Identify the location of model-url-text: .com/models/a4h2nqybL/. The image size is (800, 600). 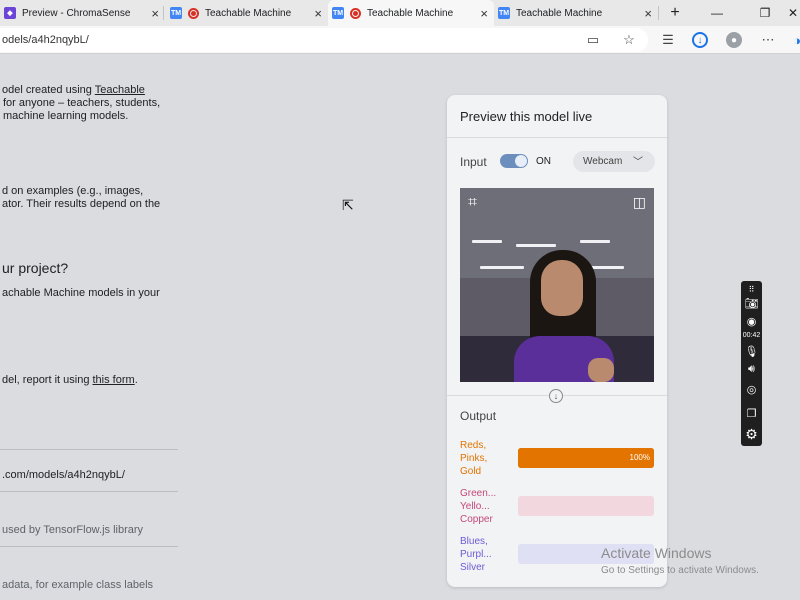
(63, 475).